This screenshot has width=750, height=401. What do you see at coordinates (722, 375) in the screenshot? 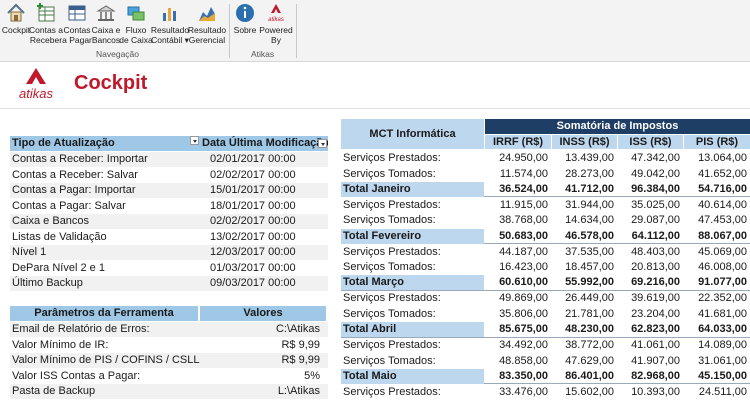
I see `tax-value-cell: 45.150,00` at bounding box center [722, 375].